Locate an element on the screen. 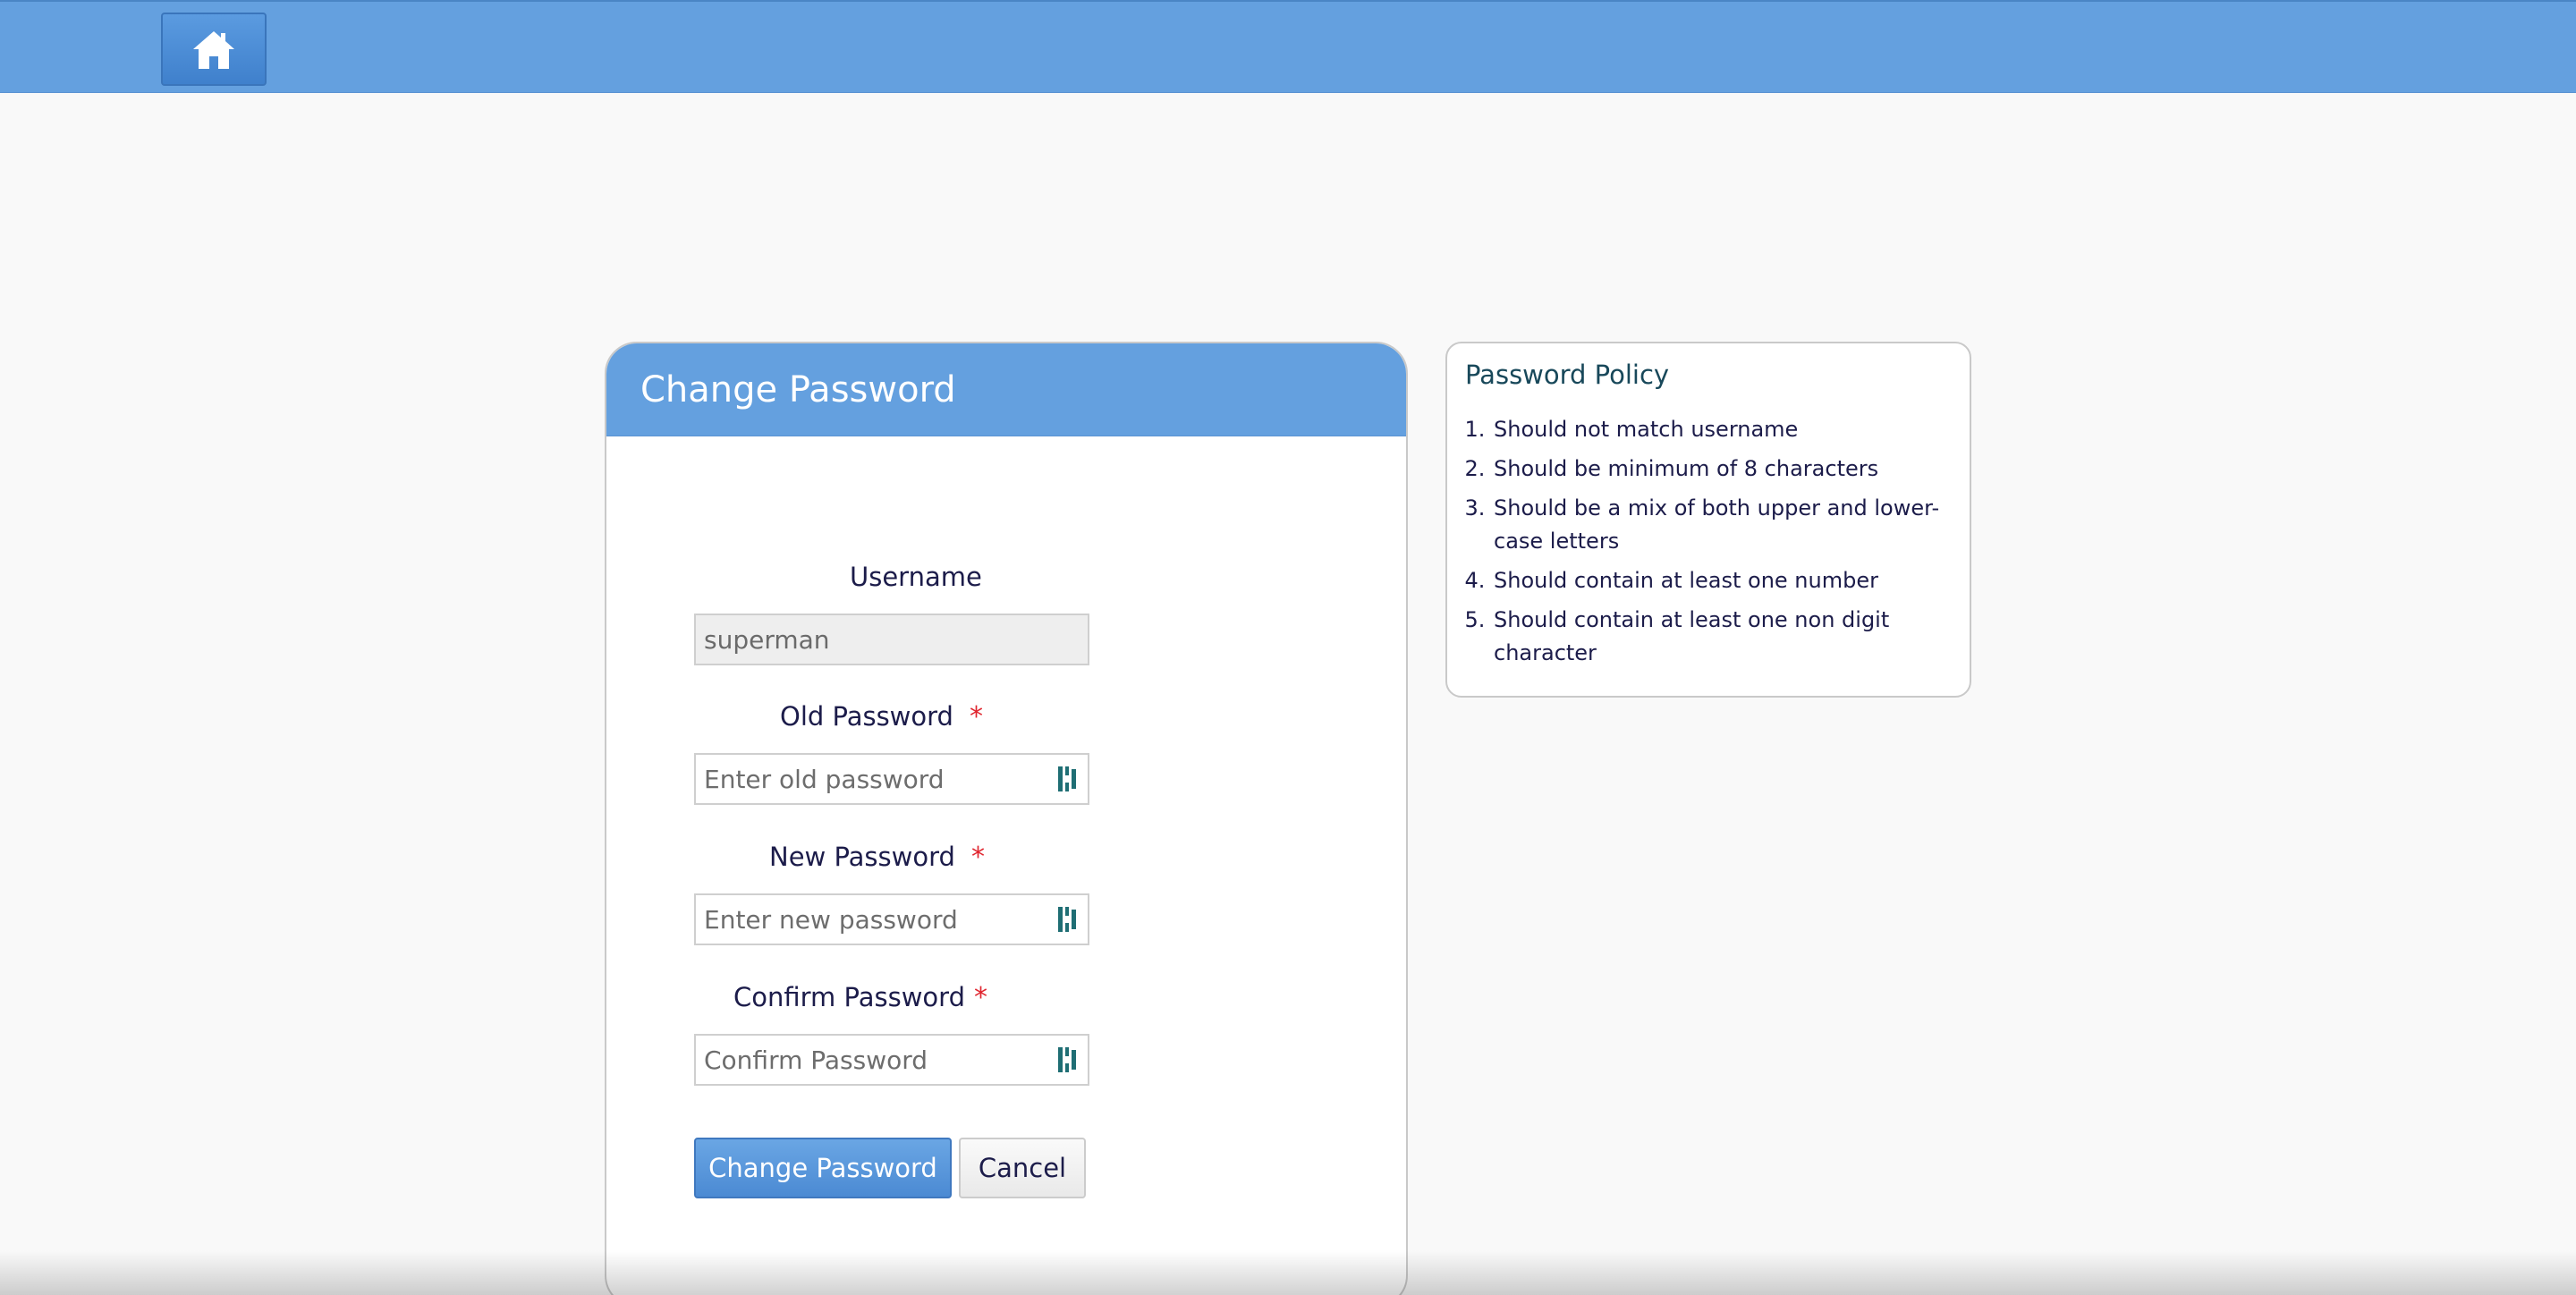 This screenshot has height=1295, width=2576. confirm-password-label-text: Confirm Password is located at coordinates (849, 997).